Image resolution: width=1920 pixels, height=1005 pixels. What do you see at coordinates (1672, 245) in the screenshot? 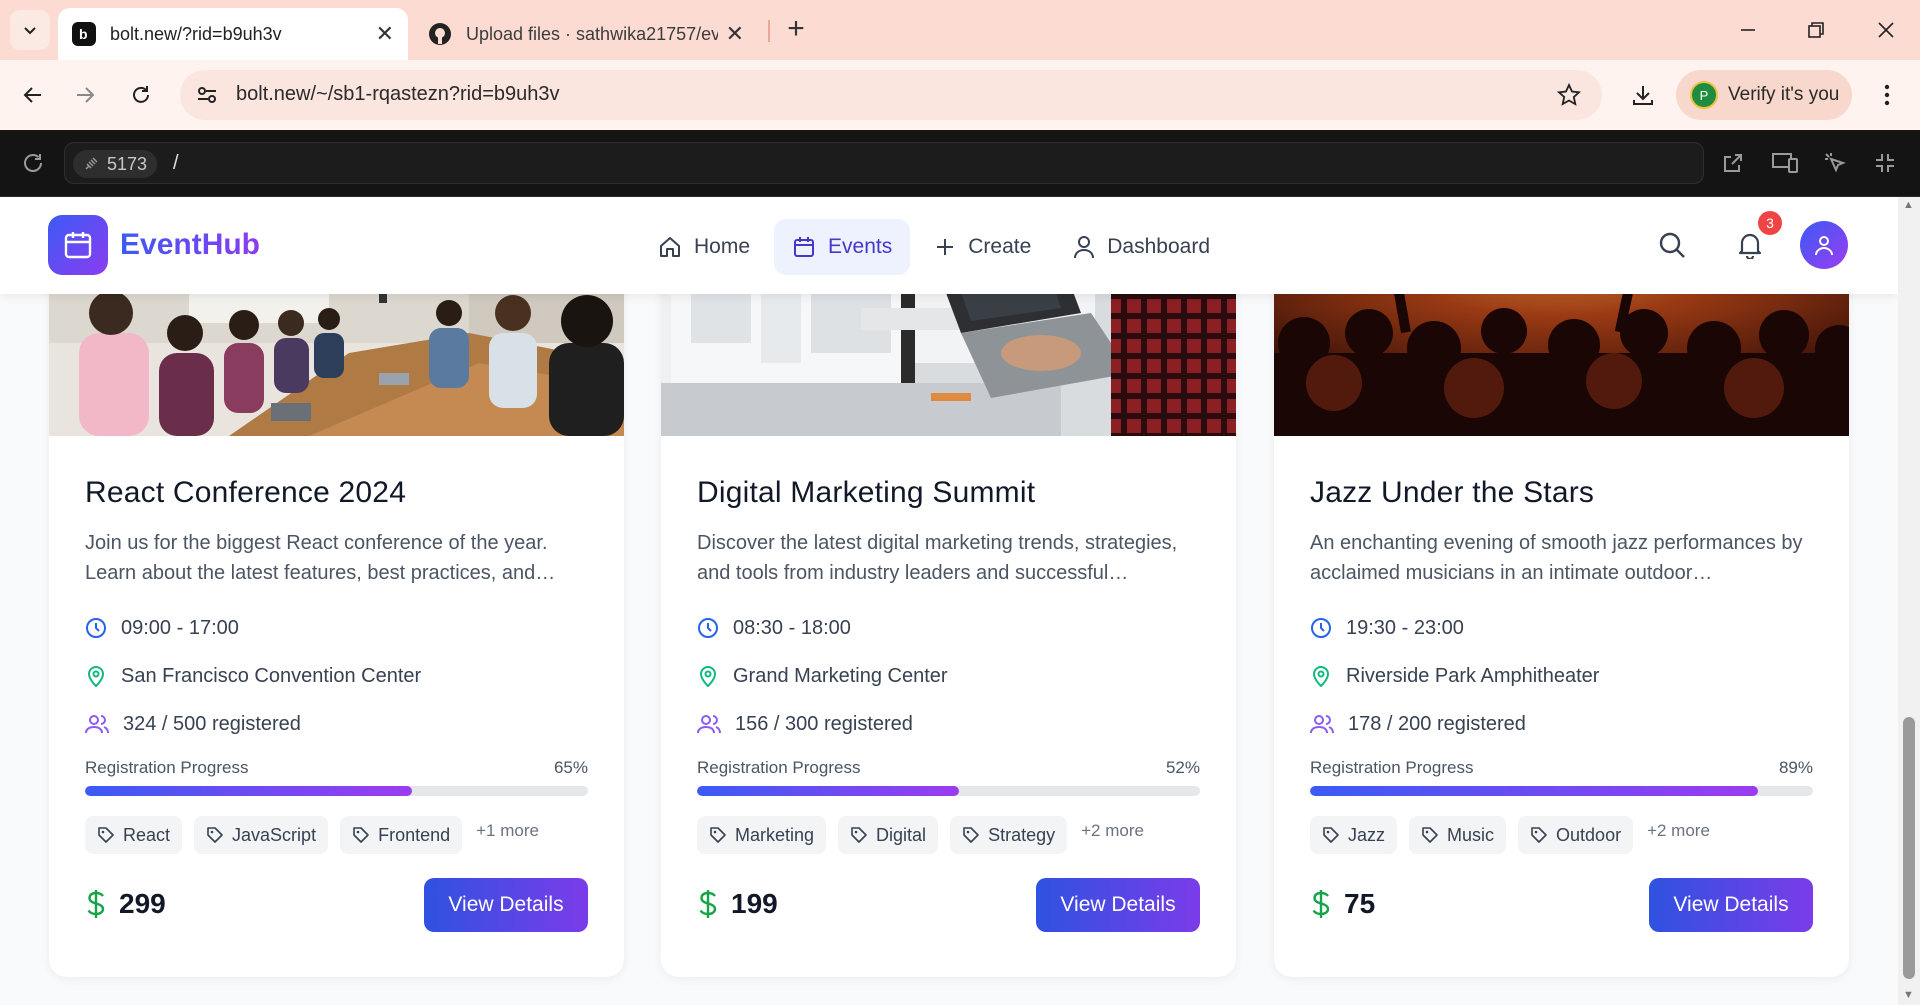
I see `search-button` at bounding box center [1672, 245].